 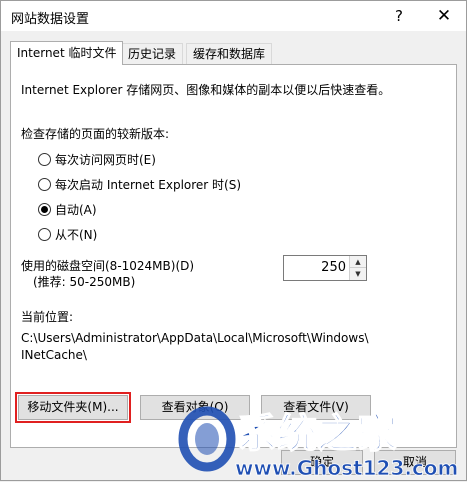 I want to click on button-label: 确定, so click(x=321, y=462).